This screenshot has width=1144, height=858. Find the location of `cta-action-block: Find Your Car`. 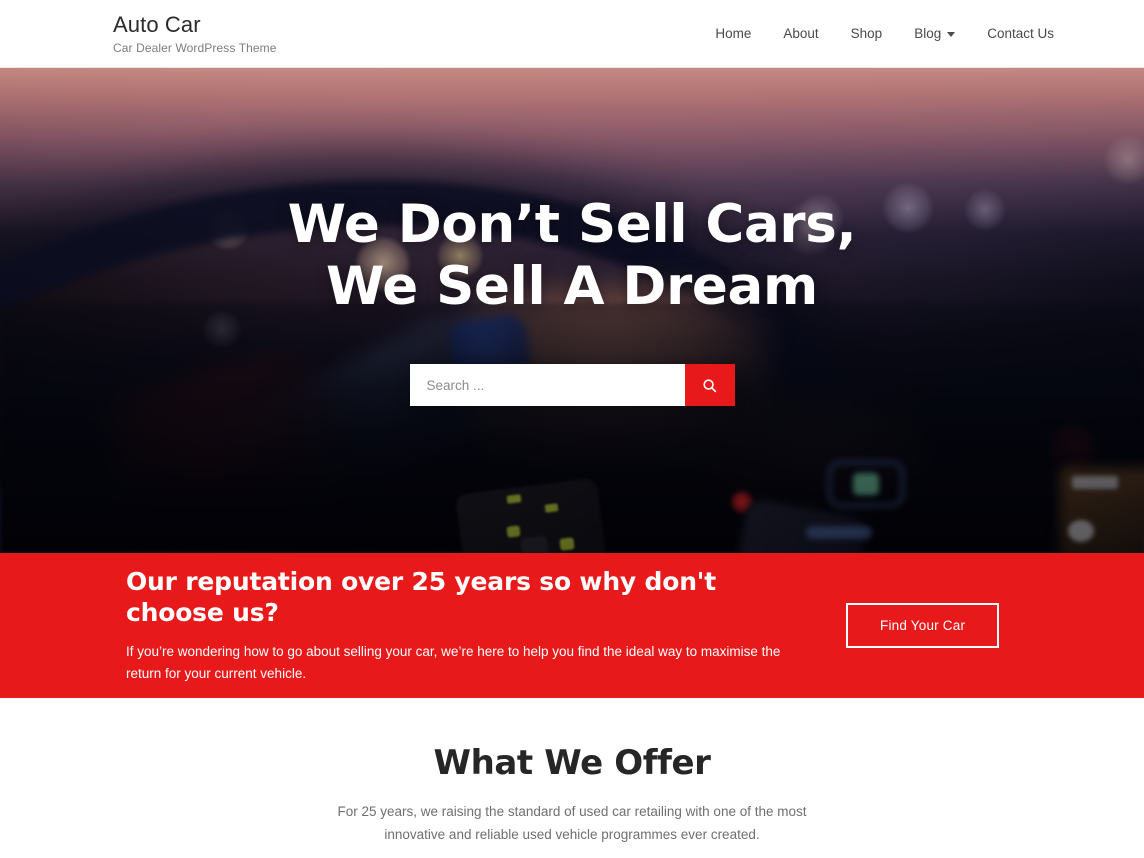

cta-action-block: Find Your Car is located at coordinates (923, 625).